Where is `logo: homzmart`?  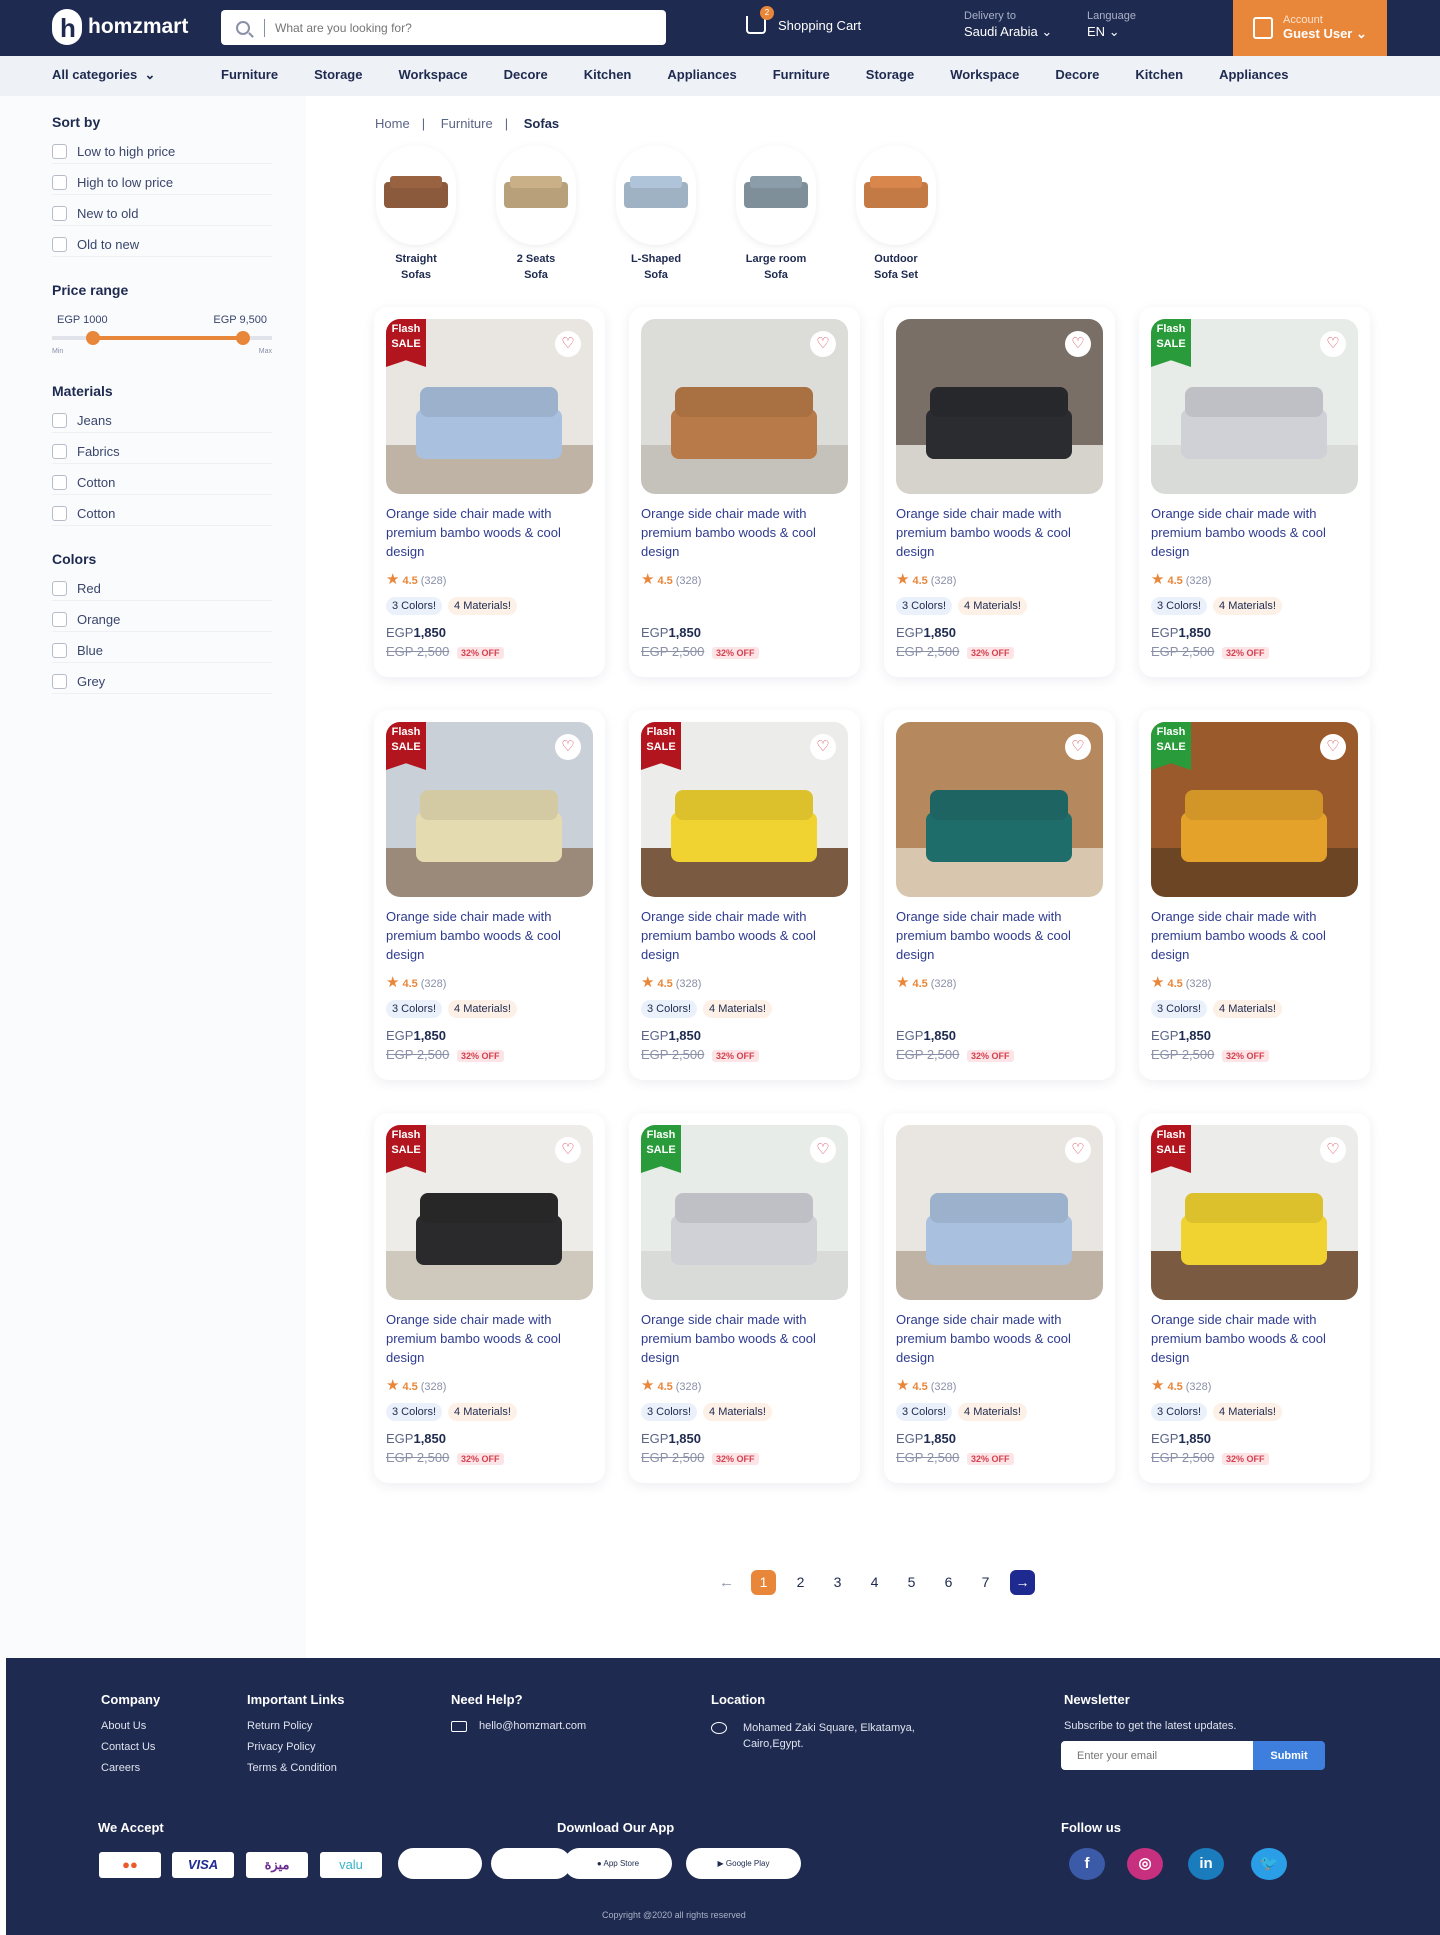 logo: homzmart is located at coordinates (120, 27).